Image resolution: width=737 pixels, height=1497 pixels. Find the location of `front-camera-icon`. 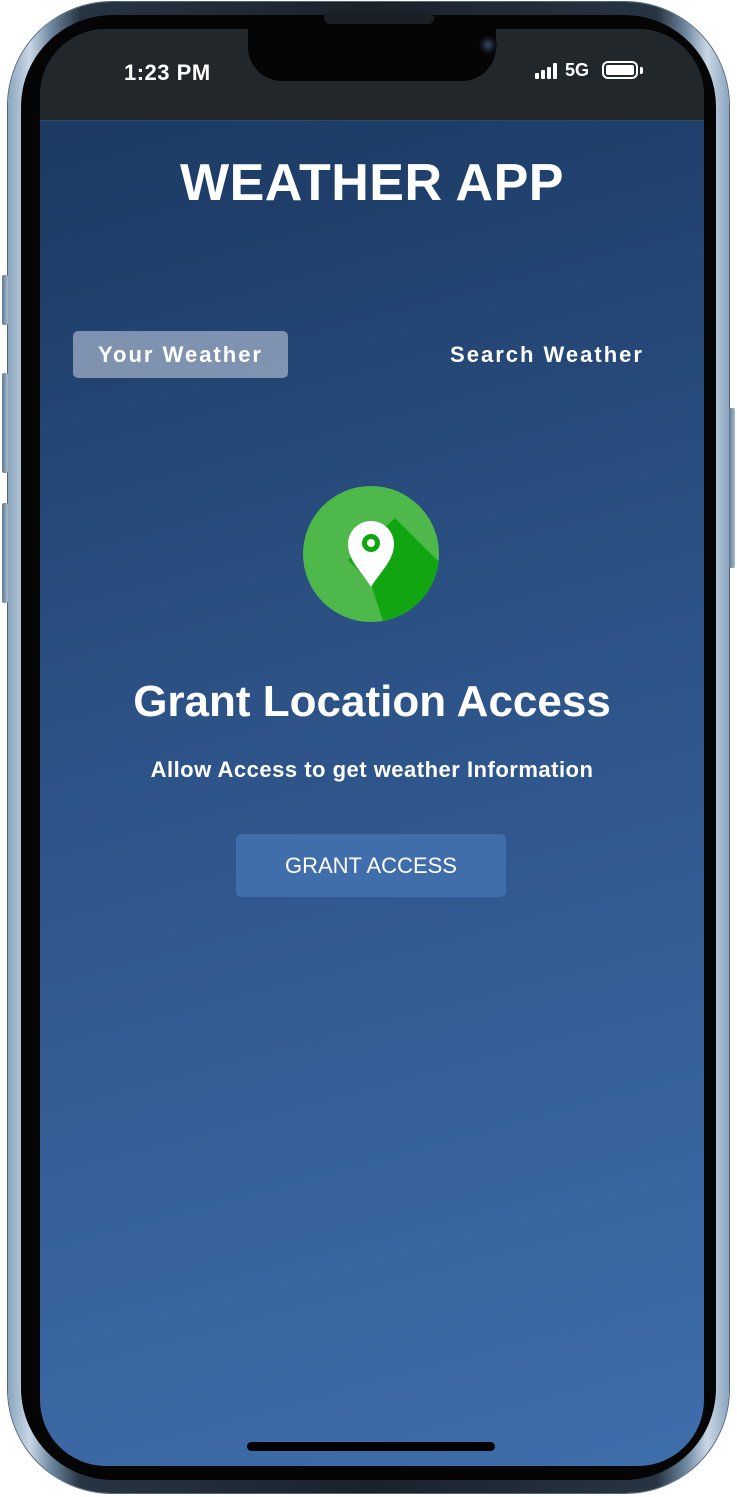

front-camera-icon is located at coordinates (488, 45).